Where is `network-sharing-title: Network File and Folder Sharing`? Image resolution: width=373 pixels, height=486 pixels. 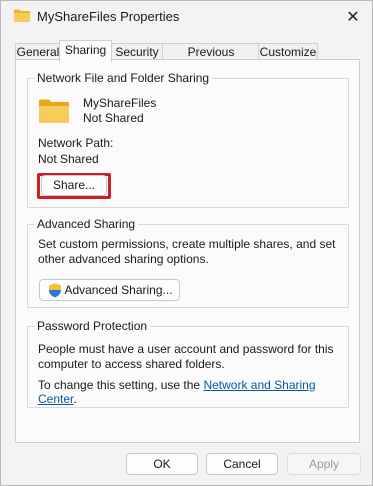 network-sharing-title: Network File and Folder Sharing is located at coordinates (123, 78).